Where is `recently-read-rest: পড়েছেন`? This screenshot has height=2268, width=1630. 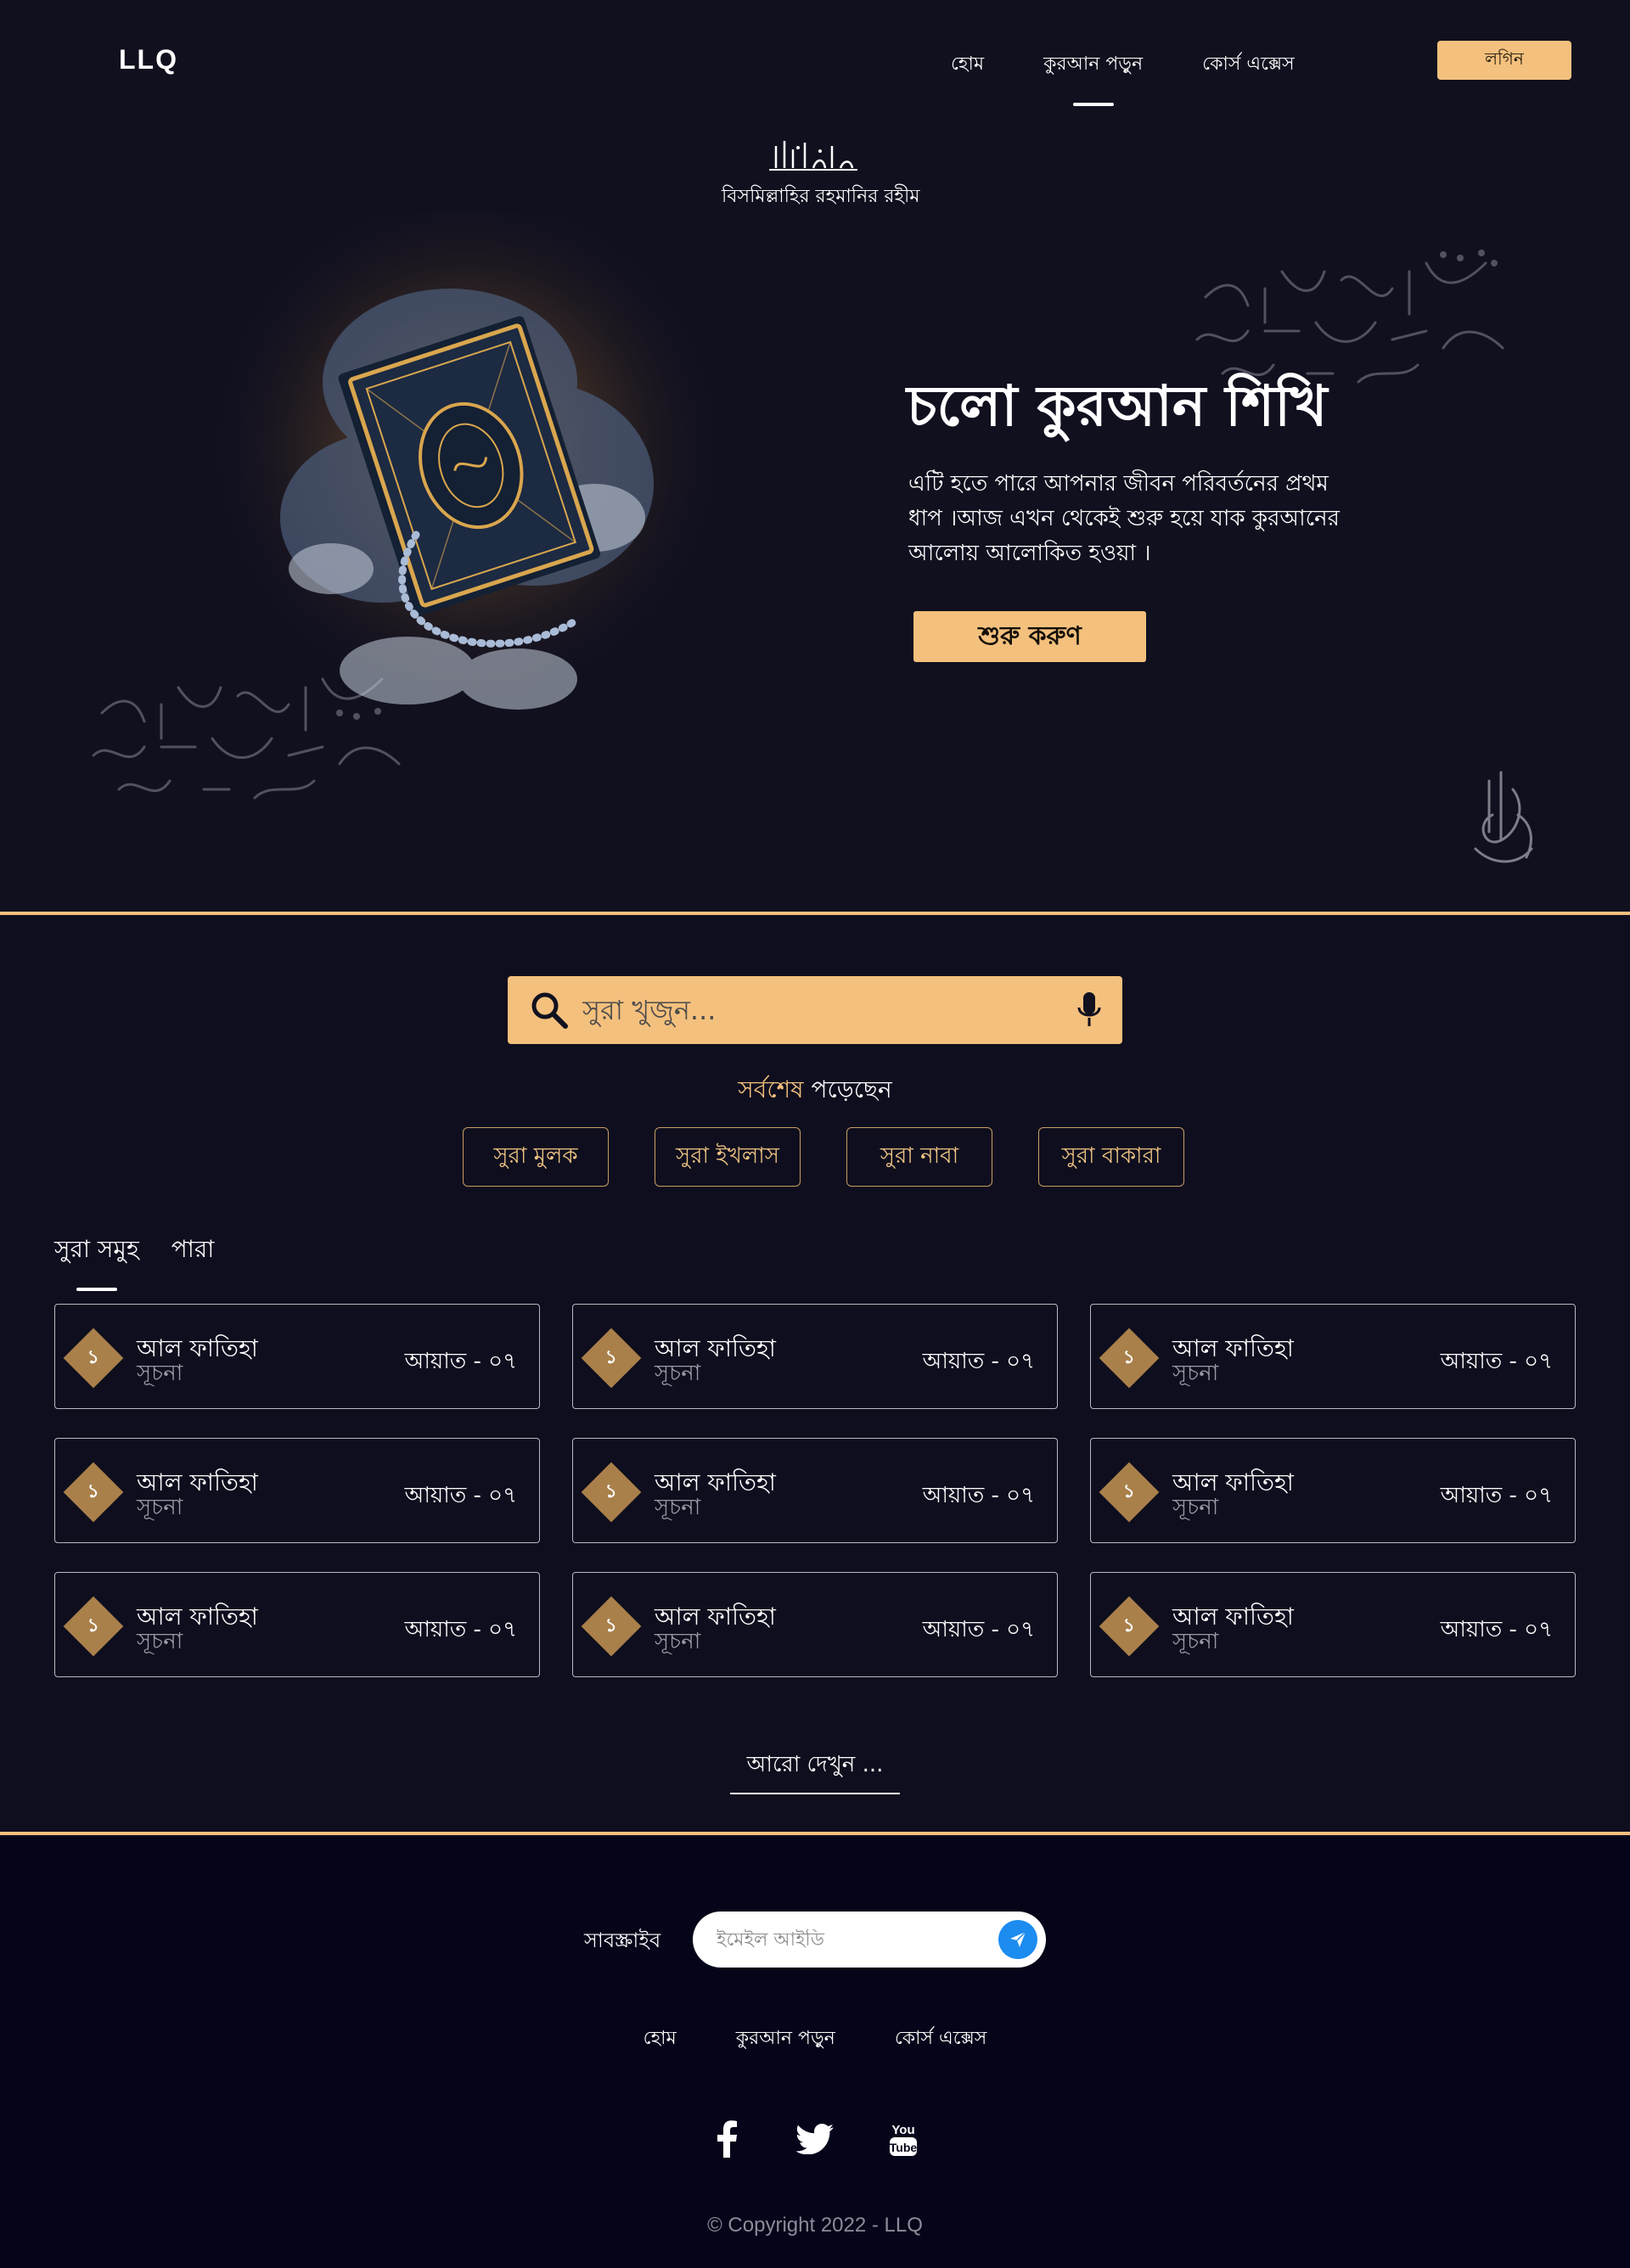
recently-read-rest: পড়েছেন is located at coordinates (848, 1089).